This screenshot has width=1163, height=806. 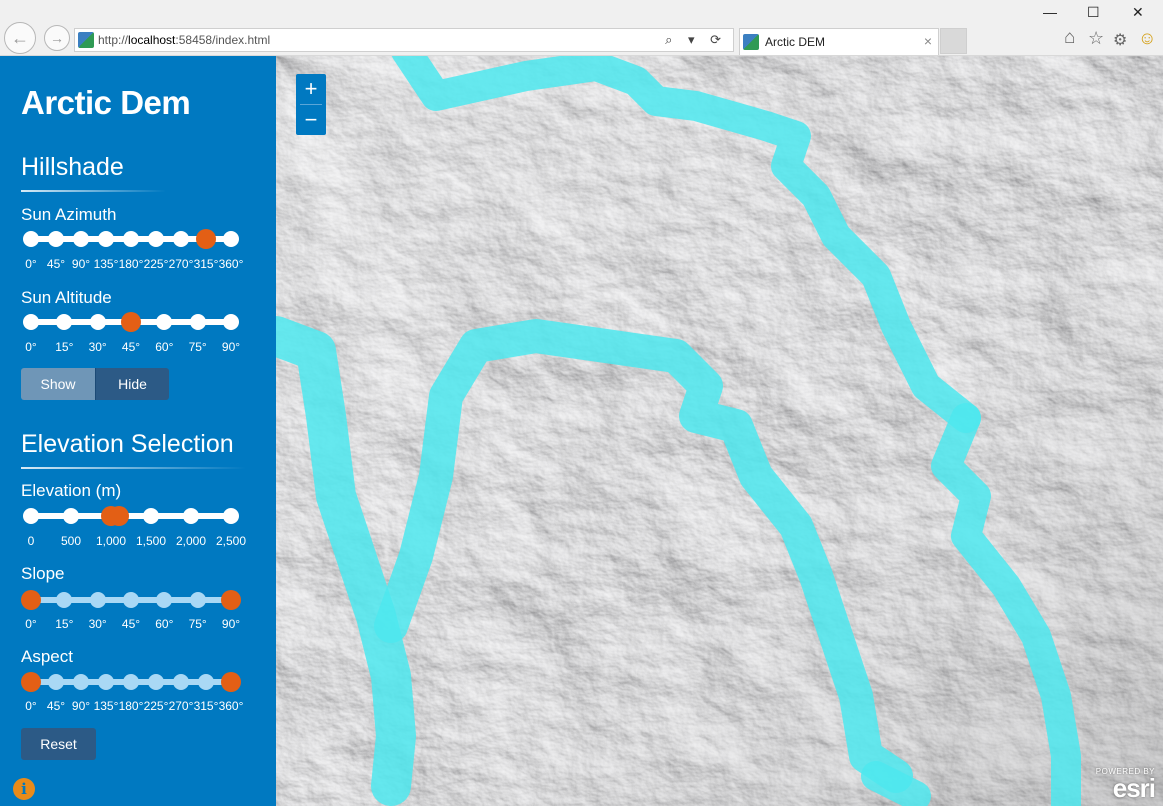 I want to click on reset-button: Reset, so click(x=58, y=744).